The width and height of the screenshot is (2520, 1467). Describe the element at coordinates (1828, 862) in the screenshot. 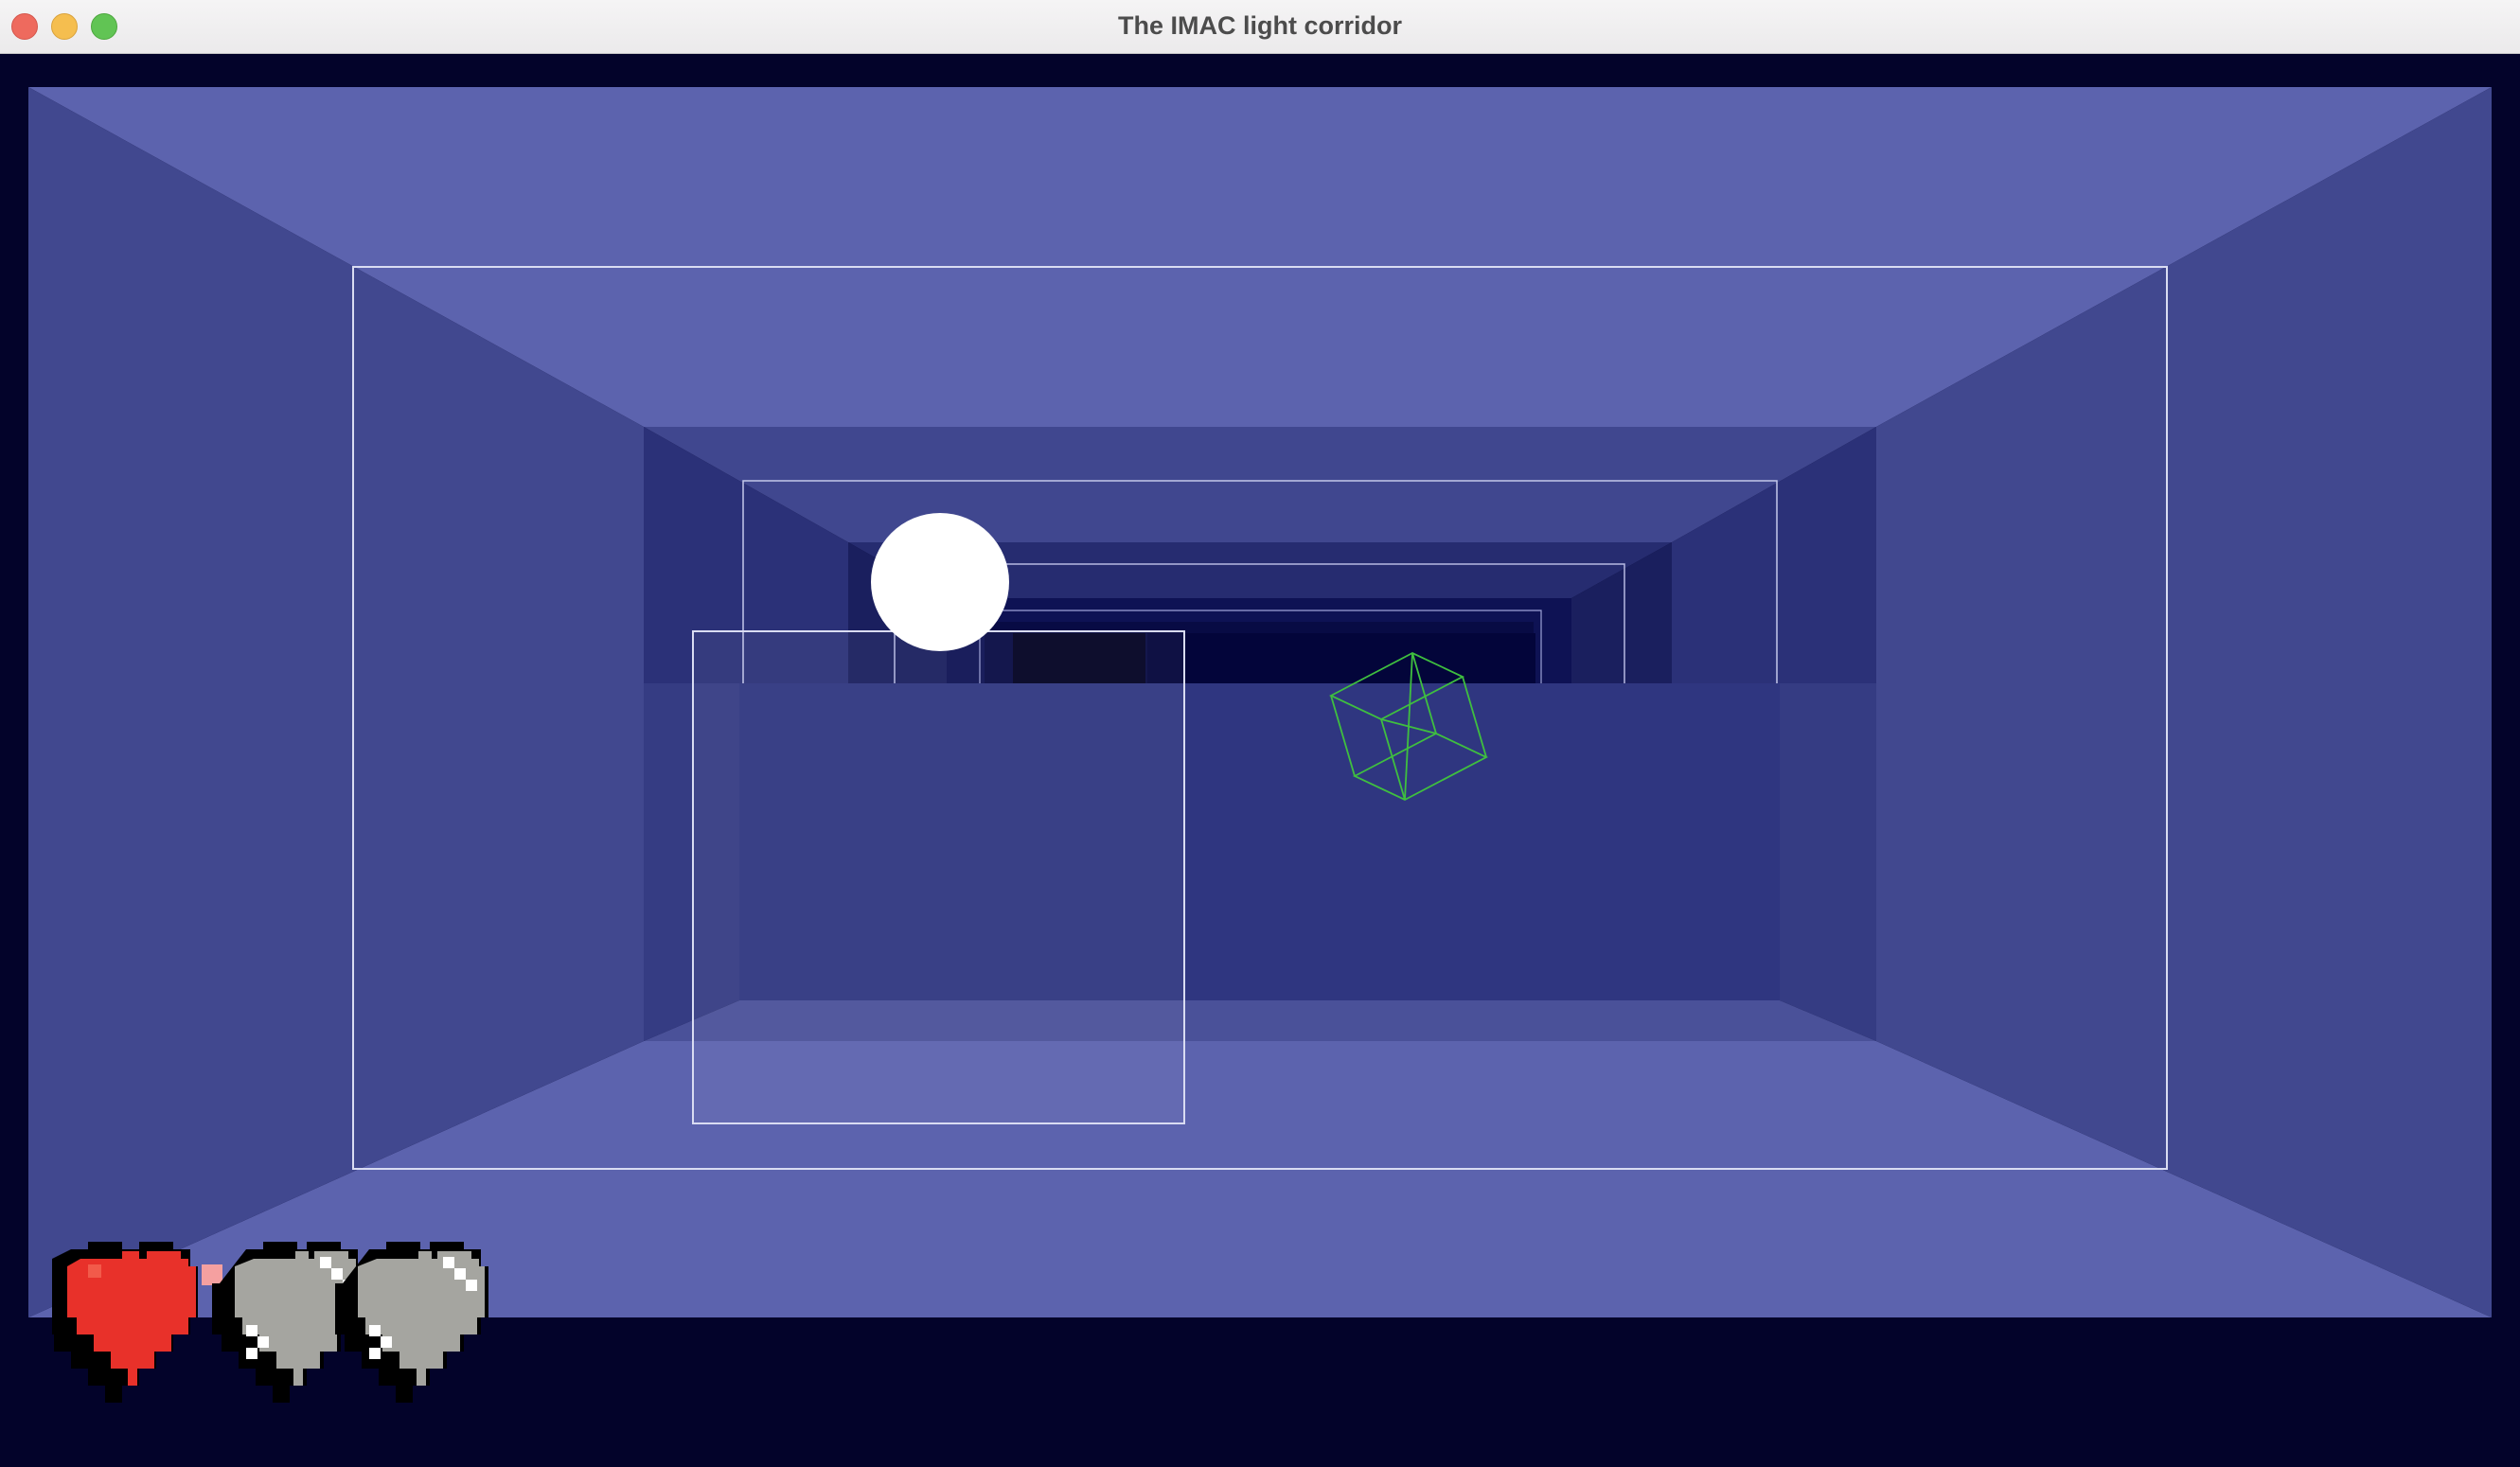

I see `obstacle-right-side` at that location.